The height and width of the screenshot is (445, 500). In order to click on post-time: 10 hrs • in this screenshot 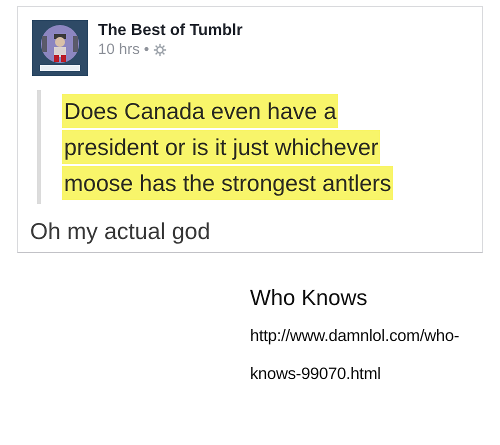, I will do `click(124, 49)`.